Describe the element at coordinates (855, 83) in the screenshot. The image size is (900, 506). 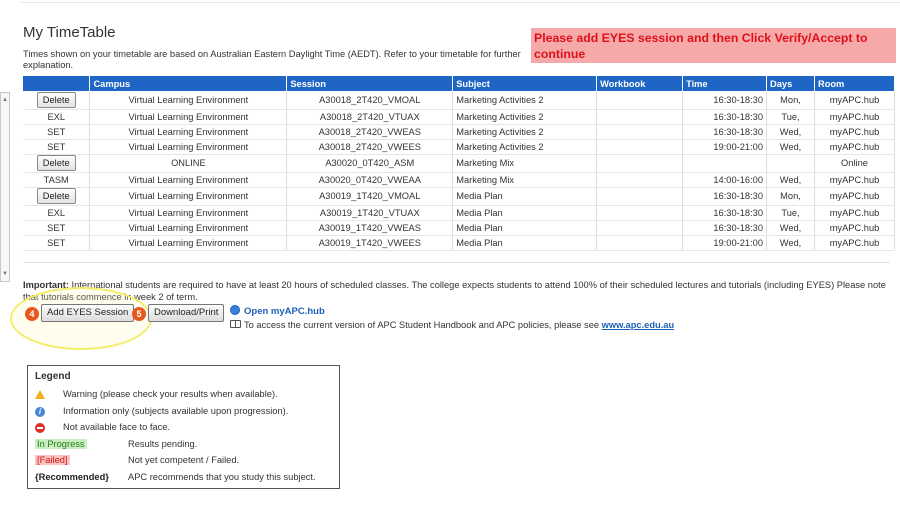
I see `col-header-room: Room` at that location.